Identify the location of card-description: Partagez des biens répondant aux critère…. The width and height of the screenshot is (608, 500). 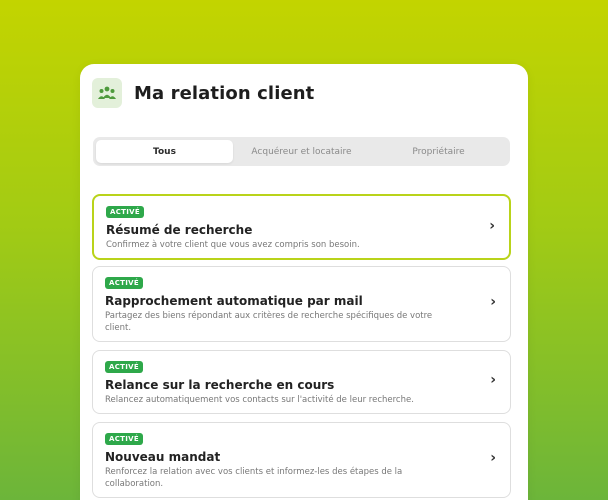
(269, 322).